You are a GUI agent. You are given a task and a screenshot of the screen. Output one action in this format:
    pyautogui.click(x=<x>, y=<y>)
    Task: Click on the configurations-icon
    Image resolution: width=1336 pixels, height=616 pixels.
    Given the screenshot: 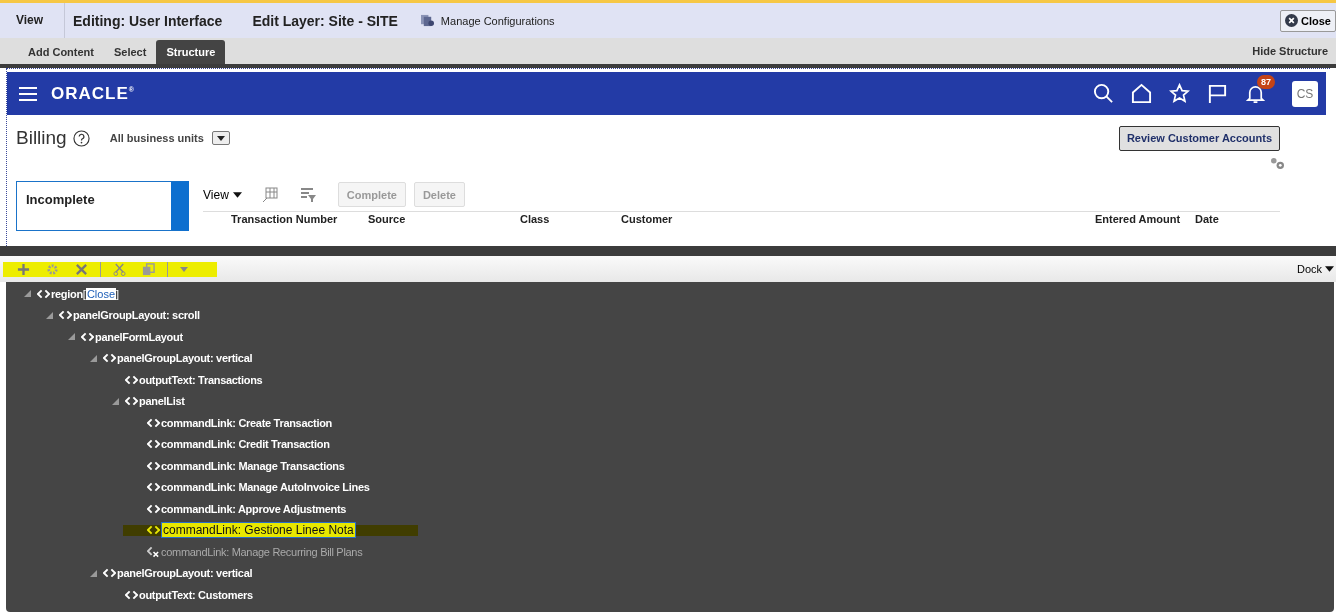 What is the action you would take?
    pyautogui.click(x=427, y=20)
    